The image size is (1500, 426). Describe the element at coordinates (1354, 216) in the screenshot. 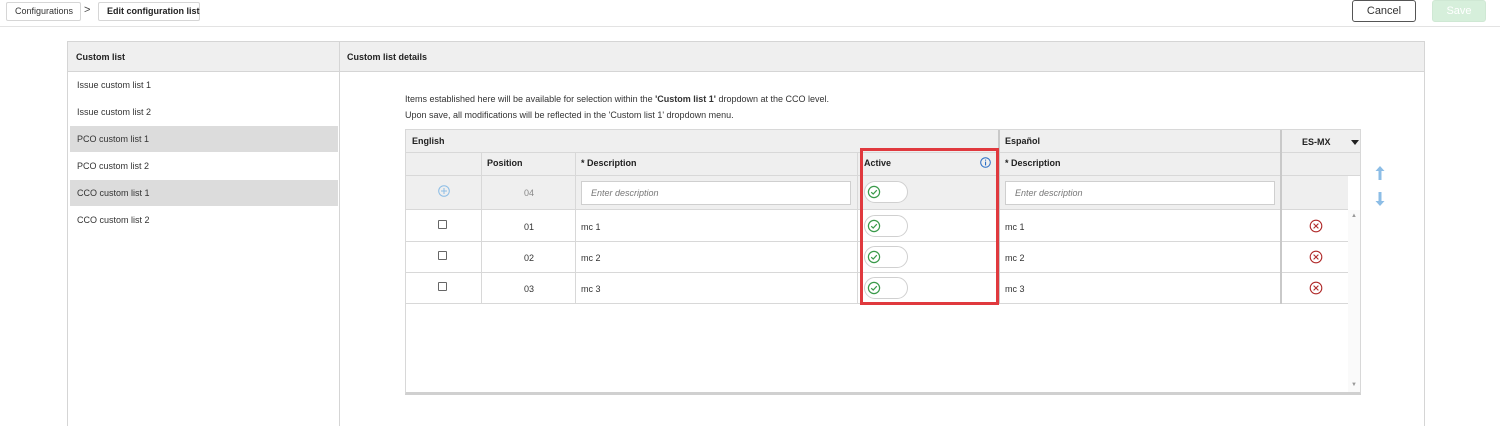

I see `scroll-up-icon: ▲` at that location.